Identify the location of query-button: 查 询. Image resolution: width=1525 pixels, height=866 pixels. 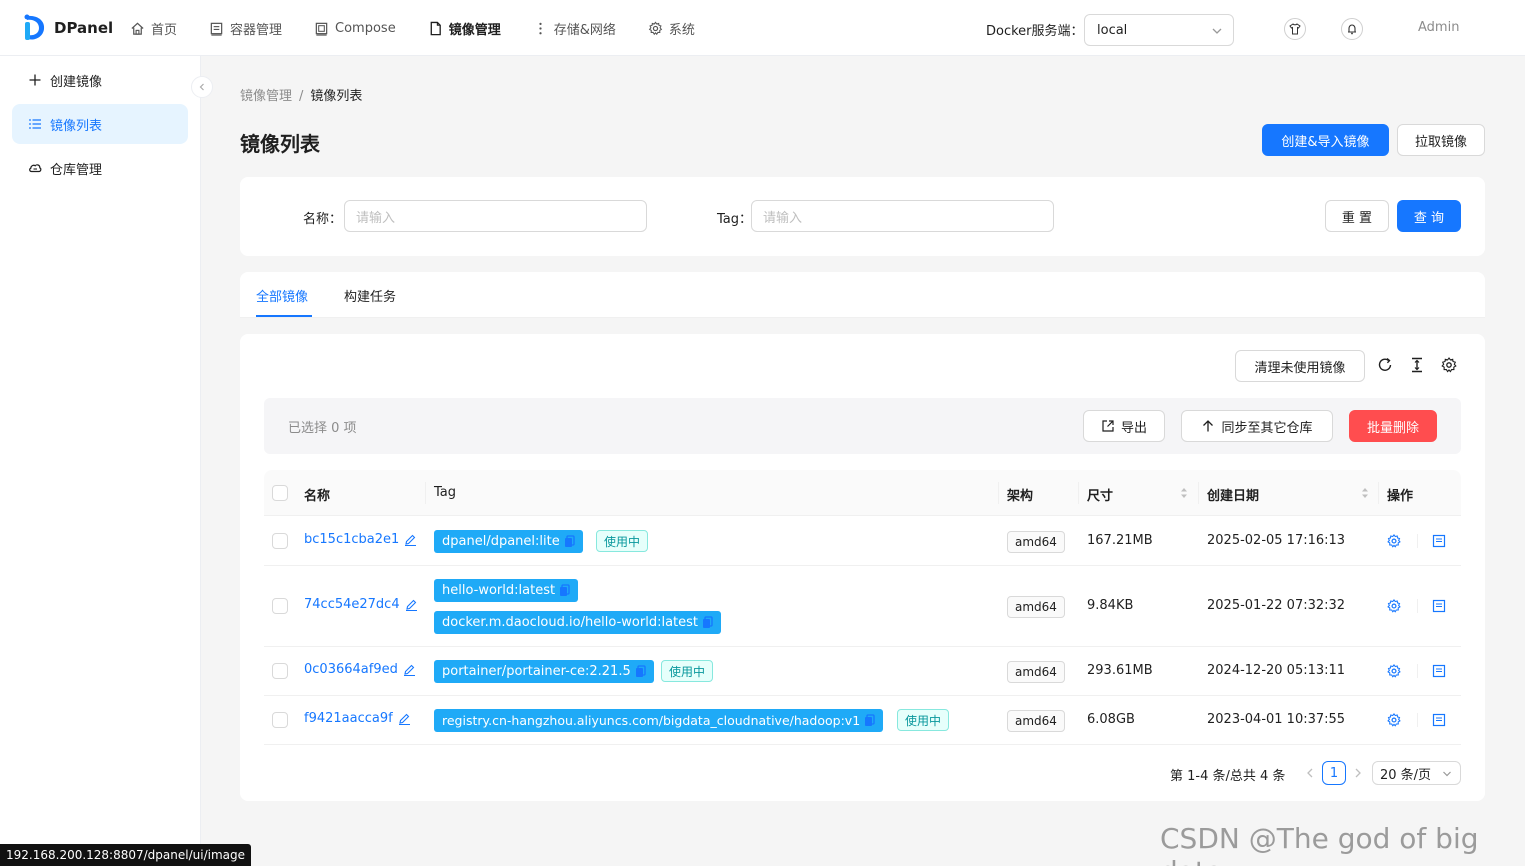
(1429, 216).